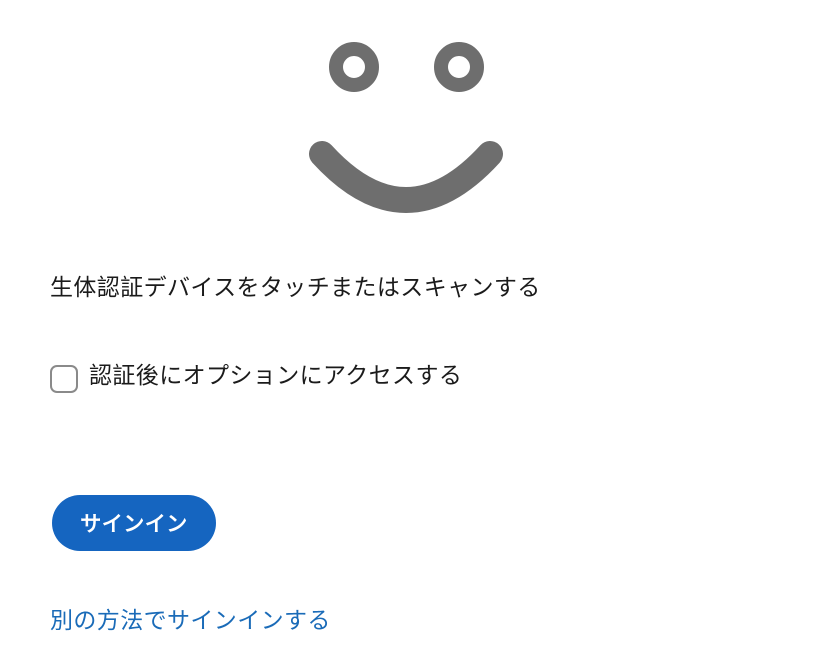 The width and height of the screenshot is (827, 672). I want to click on post-auth-options-label: 認証後にオプションにアクセスする, so click(275, 376).